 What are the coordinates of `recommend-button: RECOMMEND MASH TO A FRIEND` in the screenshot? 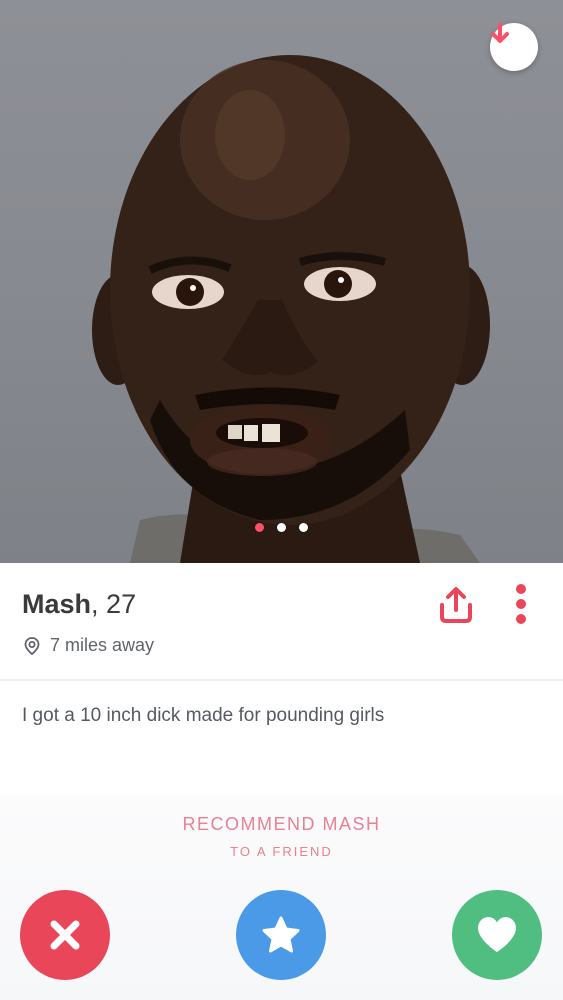 It's located at (281, 836).